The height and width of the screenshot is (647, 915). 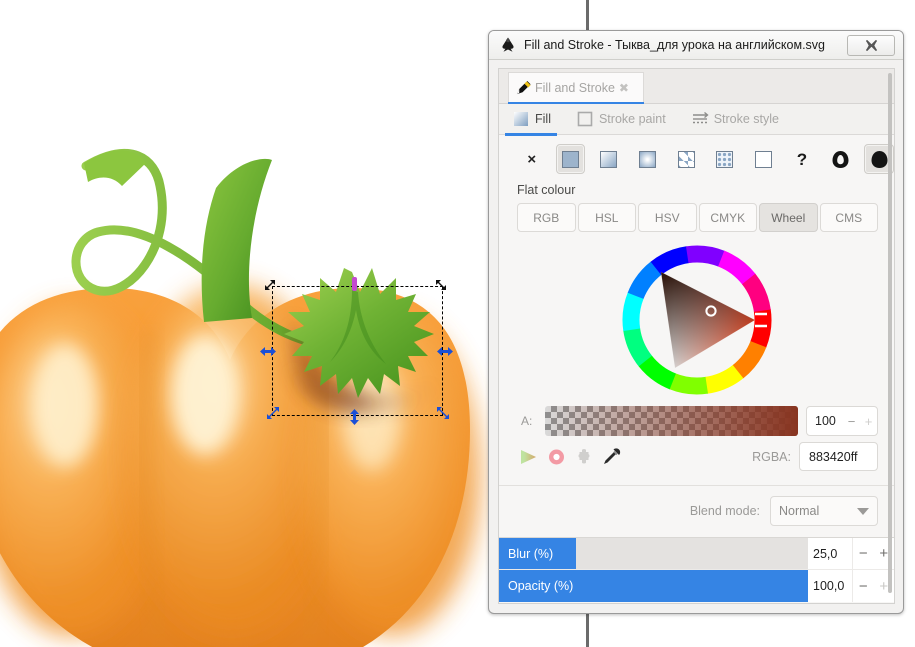 What do you see at coordinates (585, 119) in the screenshot?
I see `stroke-paint-icon` at bounding box center [585, 119].